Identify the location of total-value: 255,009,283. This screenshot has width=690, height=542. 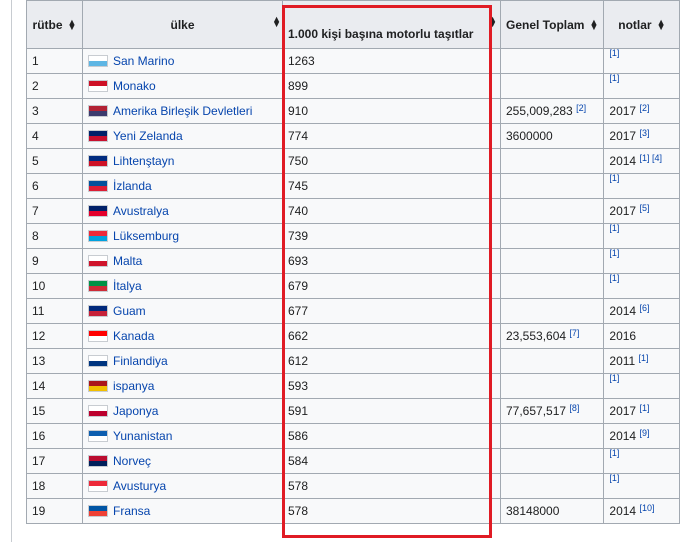
(539, 111).